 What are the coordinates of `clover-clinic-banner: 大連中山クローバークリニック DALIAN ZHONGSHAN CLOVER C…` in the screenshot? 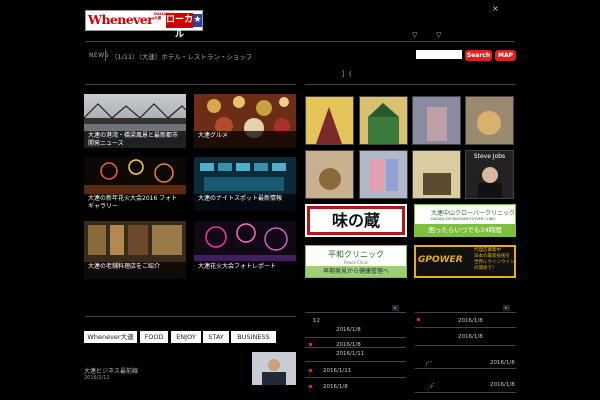 It's located at (465, 220).